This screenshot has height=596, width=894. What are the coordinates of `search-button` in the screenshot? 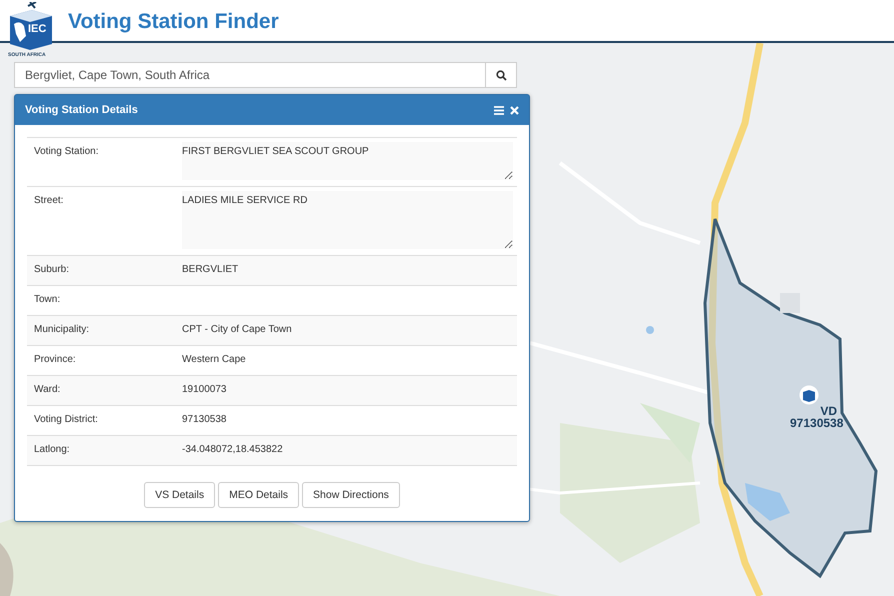 It's located at (501, 75).